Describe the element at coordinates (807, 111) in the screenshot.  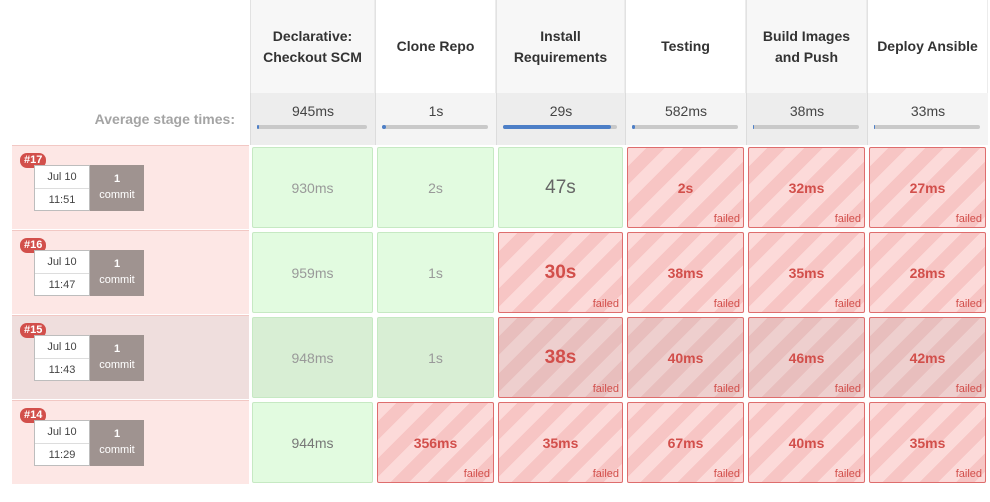
I see `average-time-value: 38ms` at that location.